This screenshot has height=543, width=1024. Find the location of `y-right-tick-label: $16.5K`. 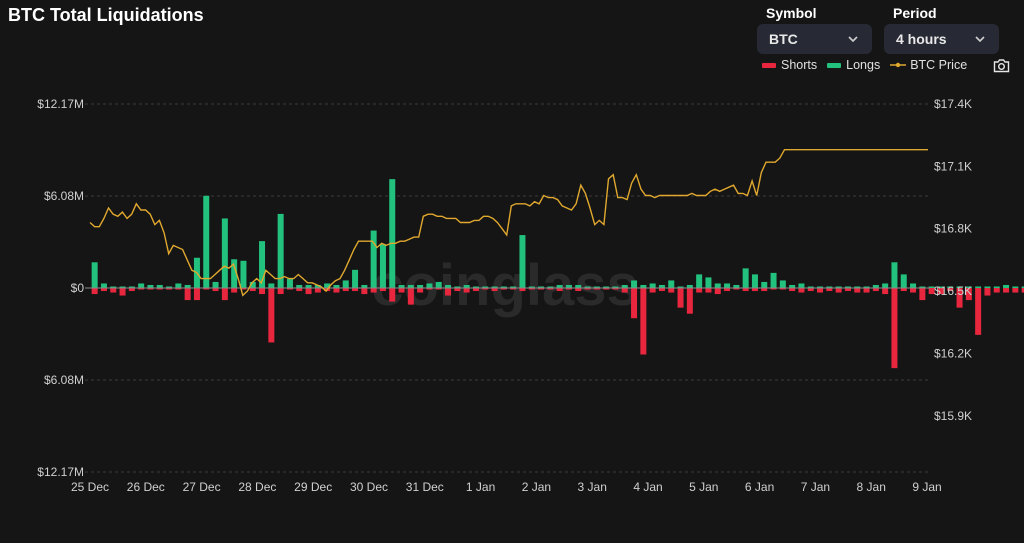

y-right-tick-label: $16.5K is located at coordinates (953, 291).